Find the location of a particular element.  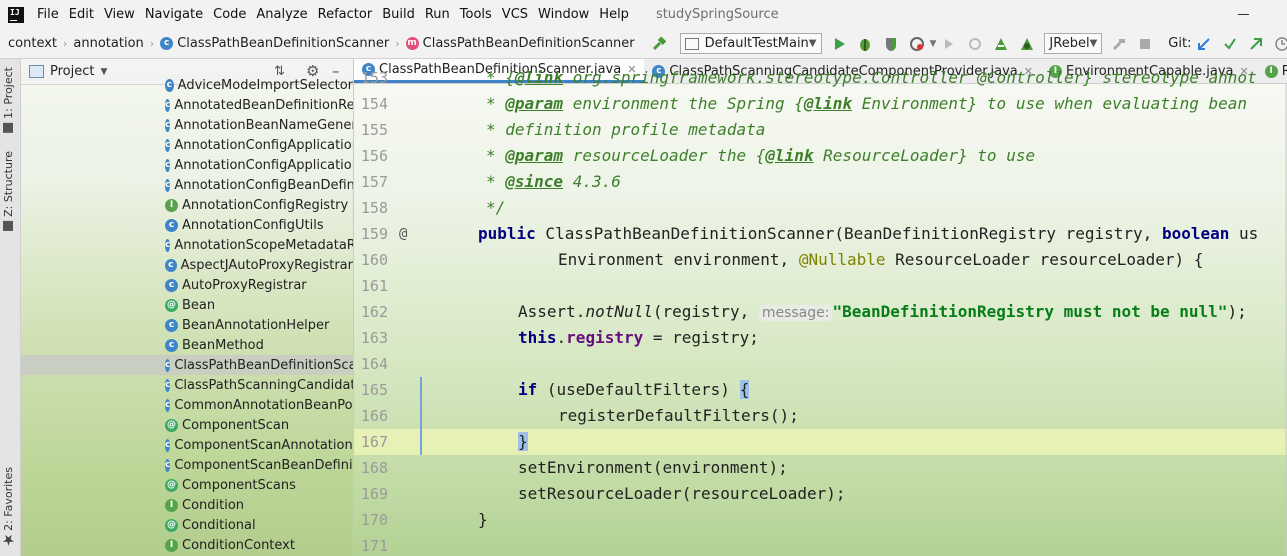

menu-analyze: Analyze is located at coordinates (281, 15).